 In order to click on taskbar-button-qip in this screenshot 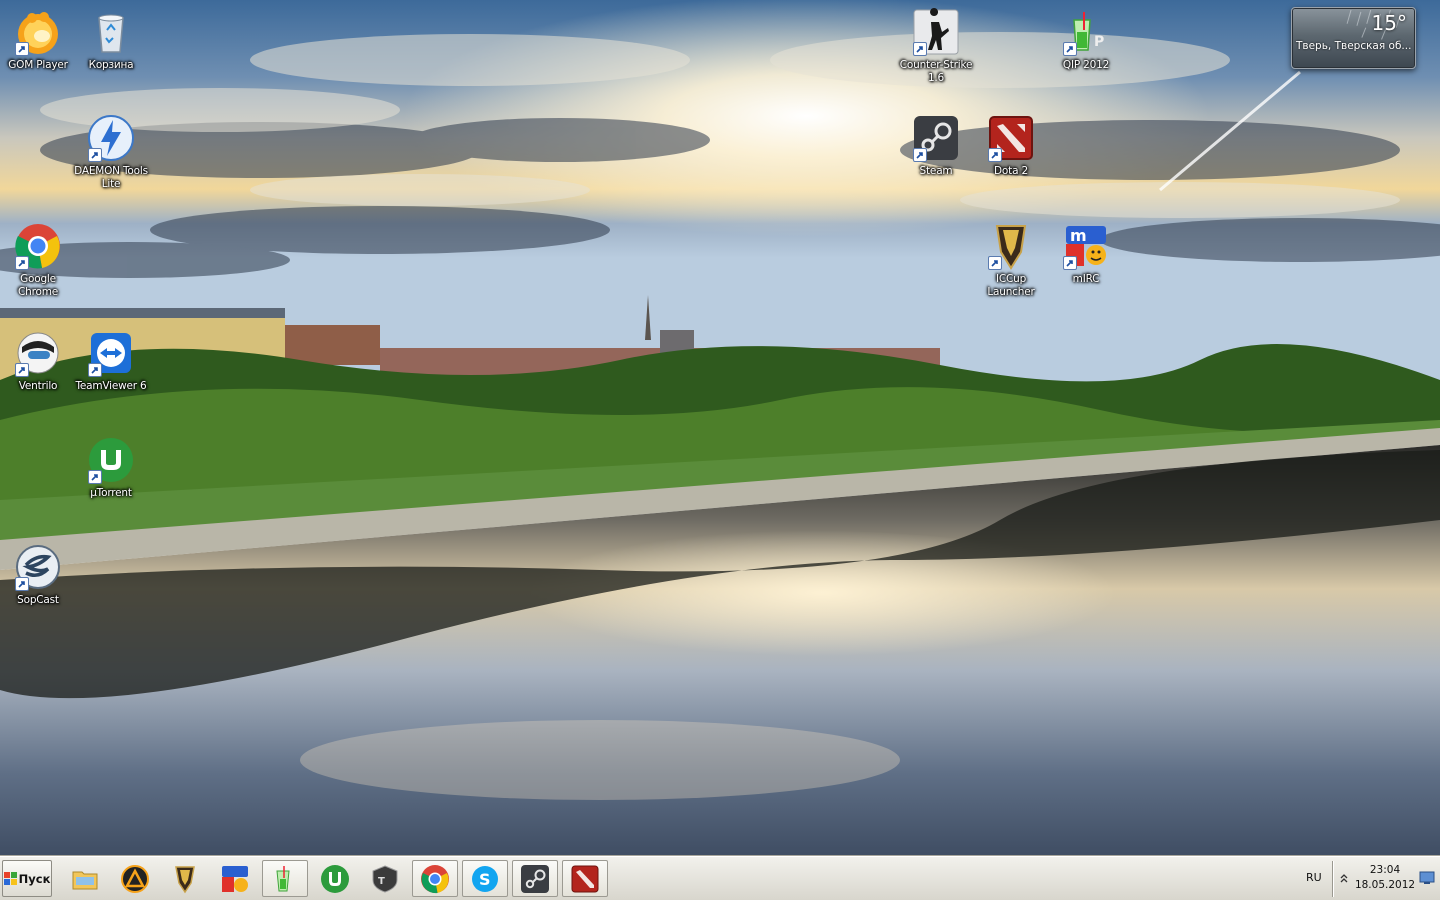, I will do `click(285, 878)`.